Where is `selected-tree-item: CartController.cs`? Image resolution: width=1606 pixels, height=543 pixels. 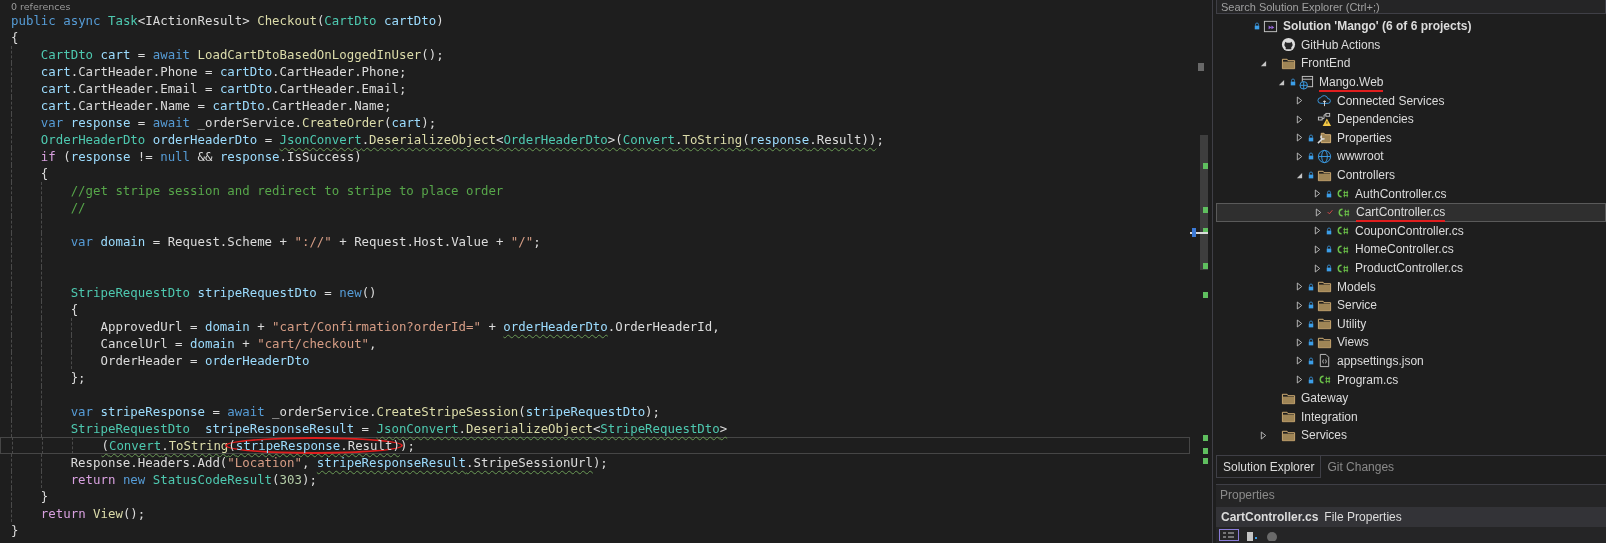 selected-tree-item: CartController.cs is located at coordinates (1411, 212).